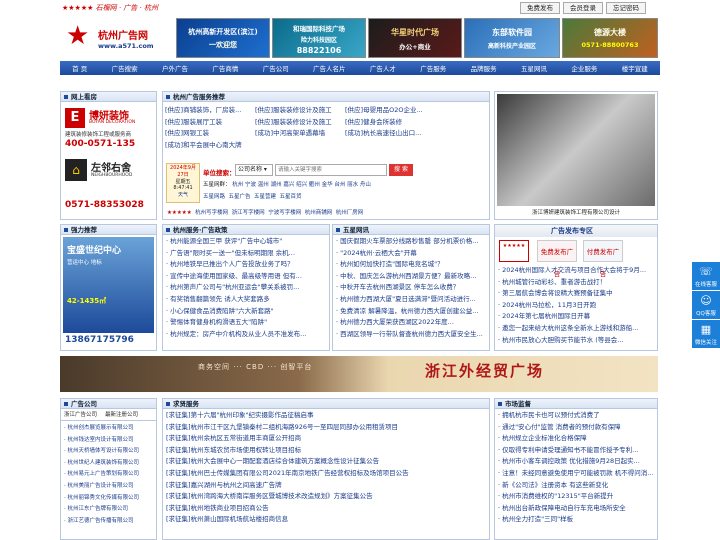  Describe the element at coordinates (223, 38) in the screenshot. I see `ad-top-1: 杭州高新开发区(滨江) 一欢迎您` at that location.